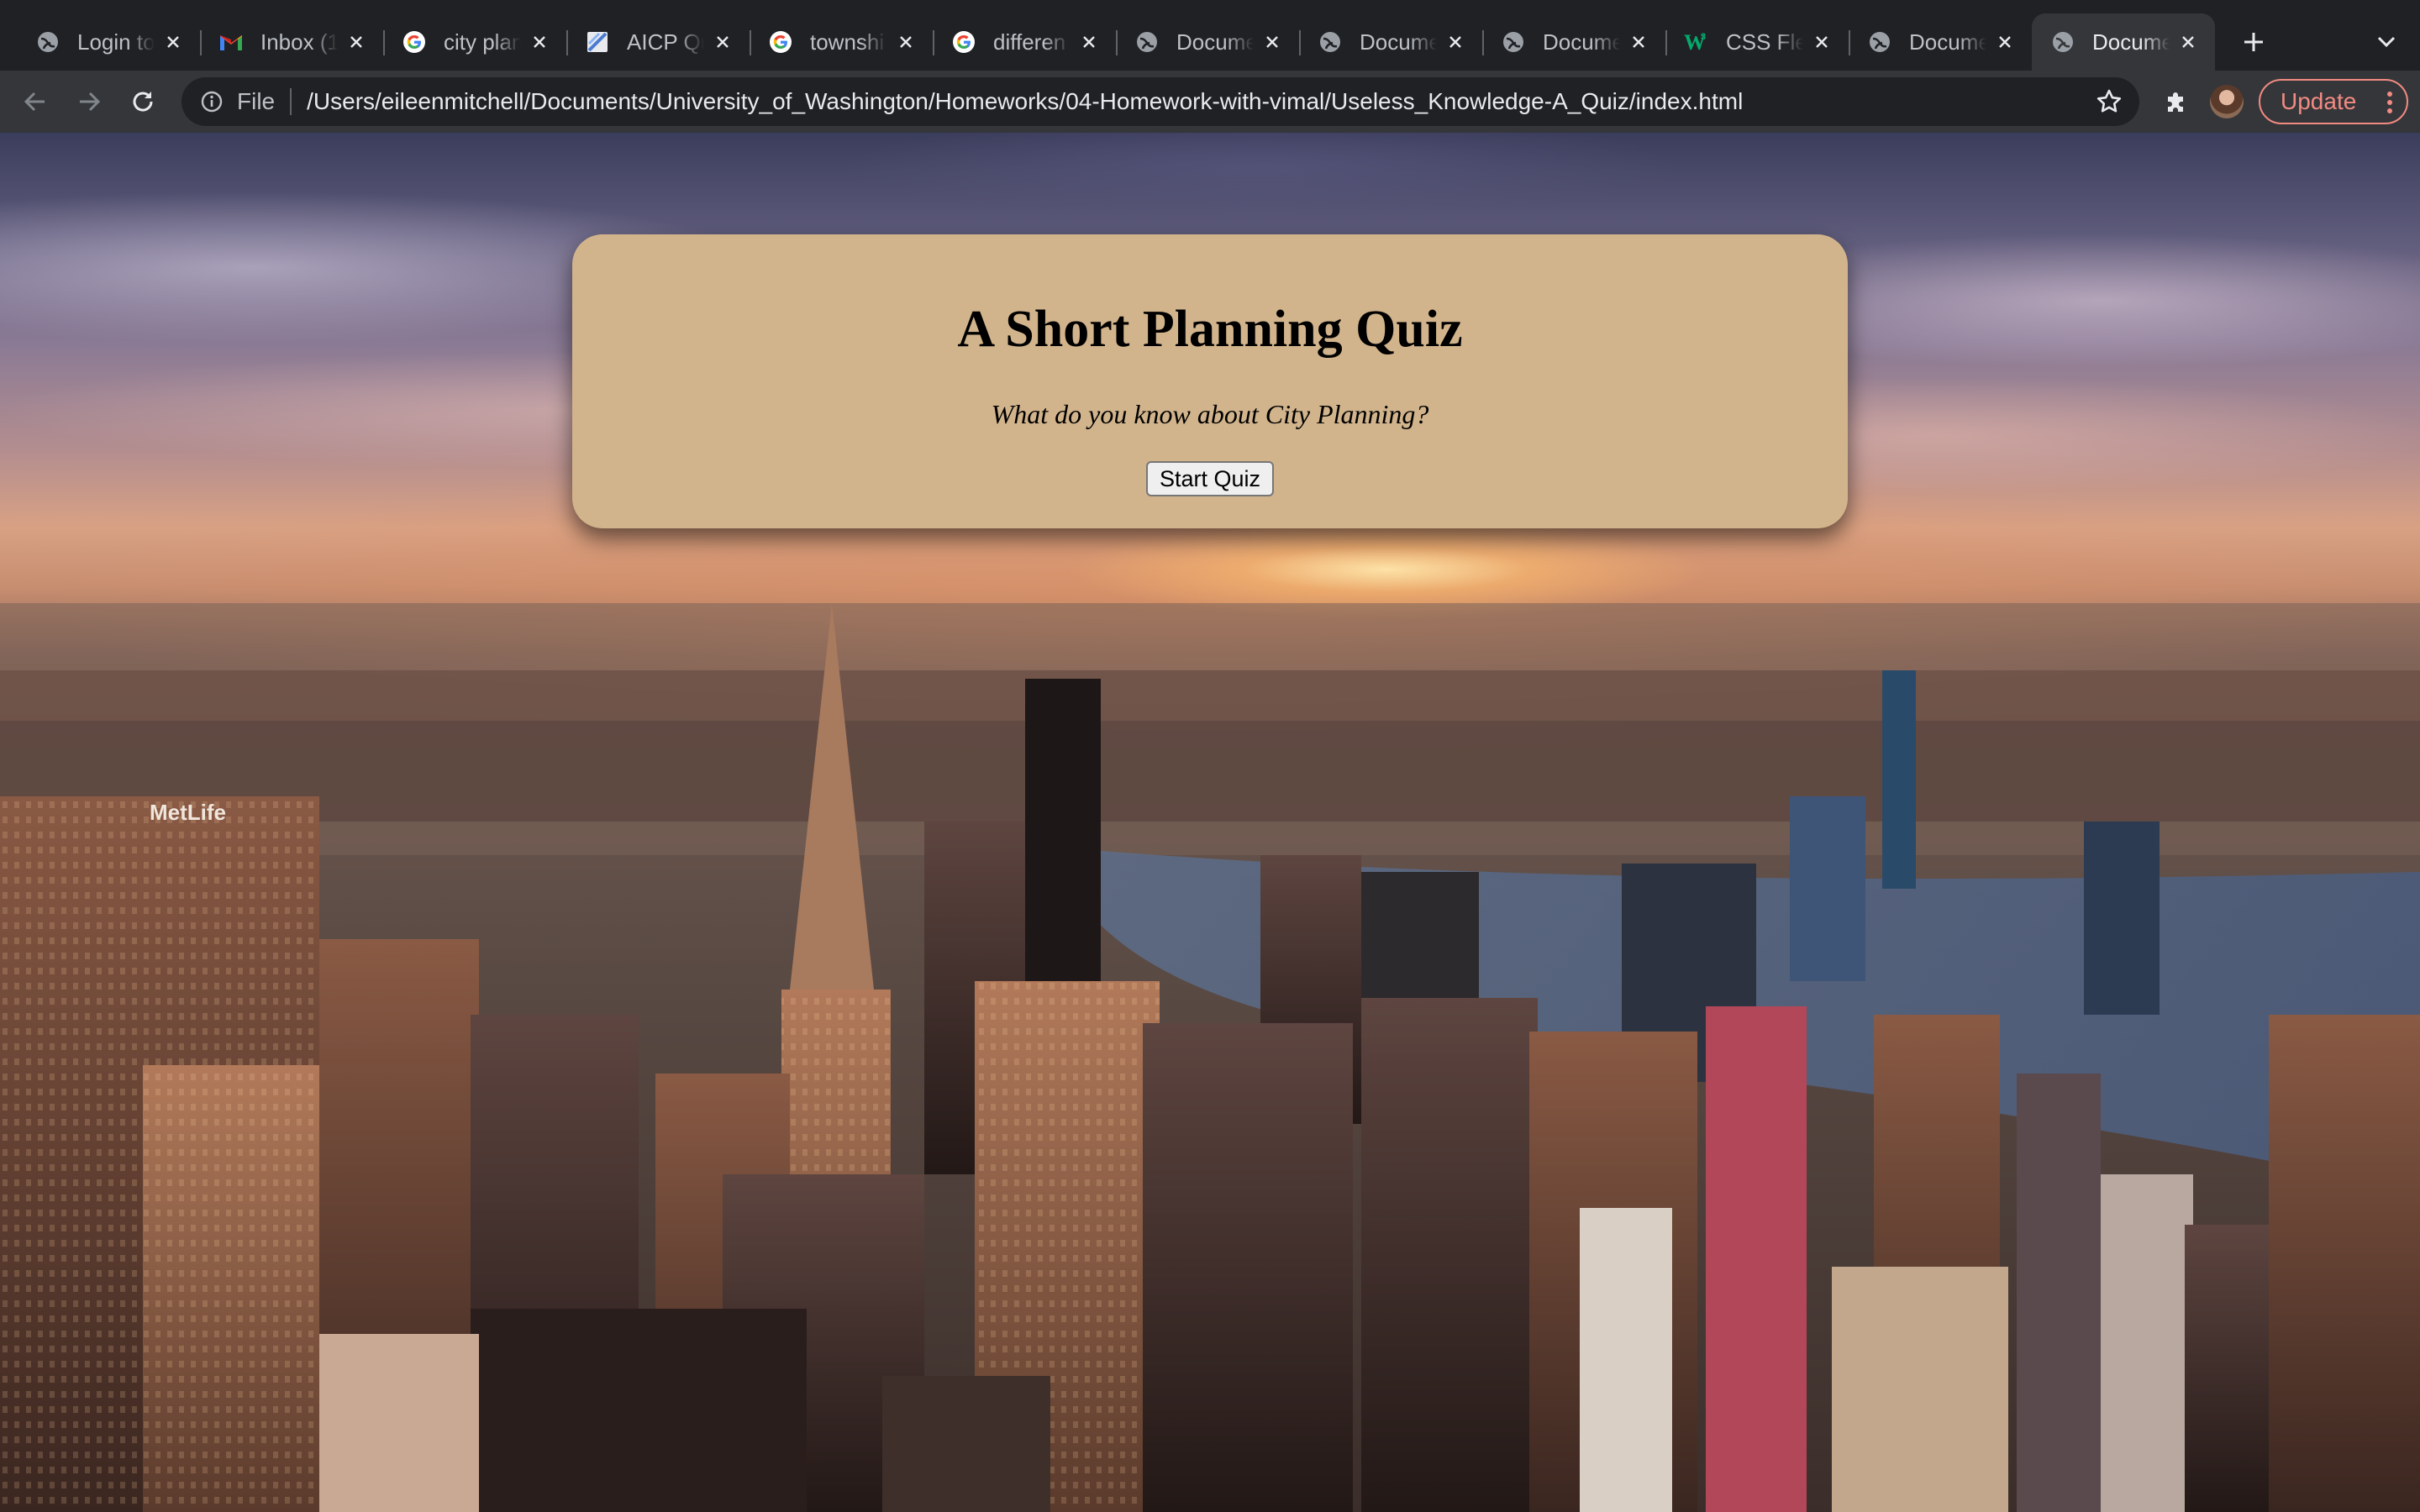  What do you see at coordinates (291, 101) in the screenshot?
I see `address-separator` at bounding box center [291, 101].